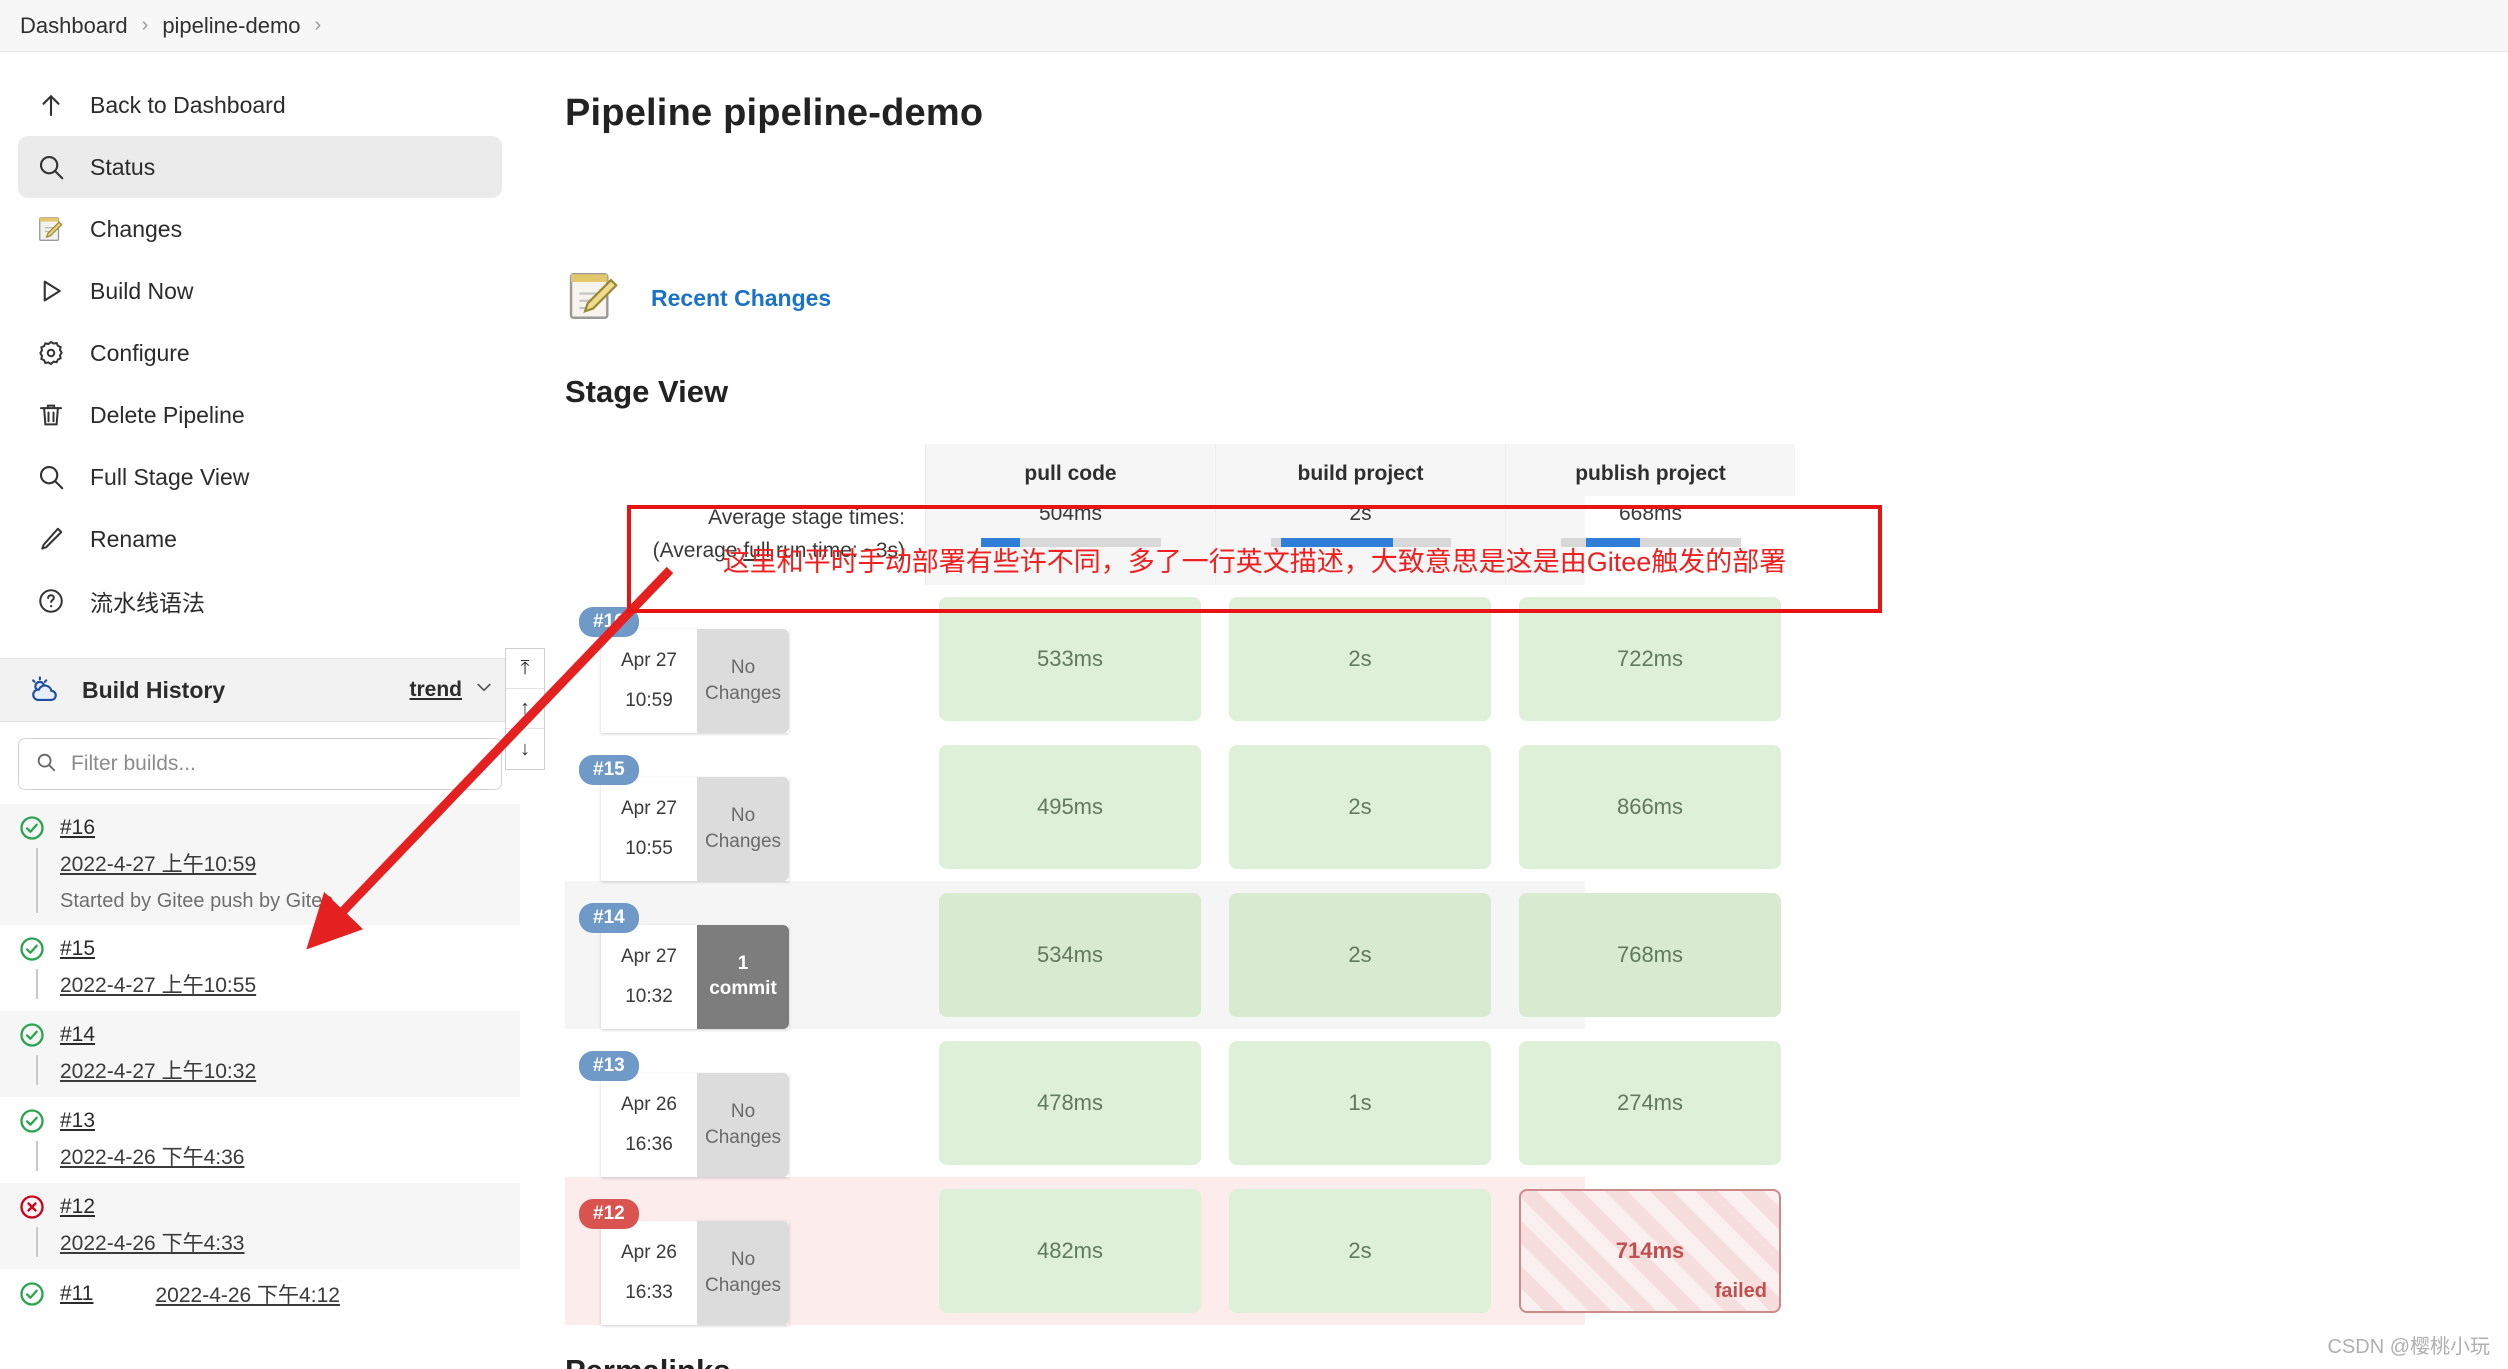 This screenshot has width=2508, height=1369. I want to click on build-number-badge: #16, so click(609, 622).